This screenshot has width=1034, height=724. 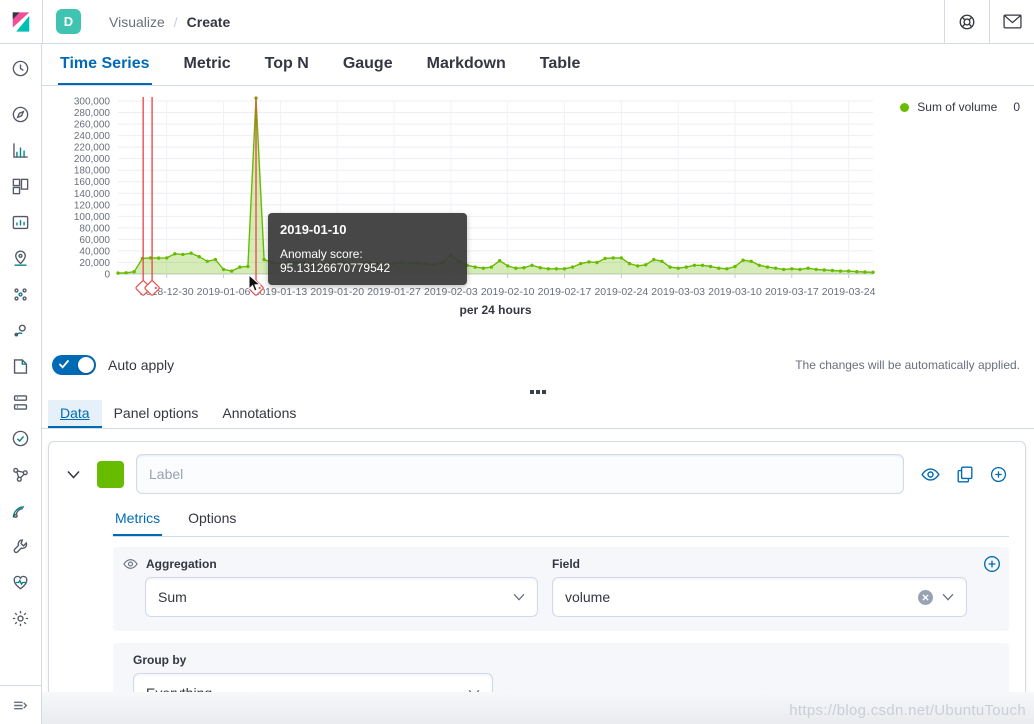 I want to click on field-combobox: volume, so click(x=759, y=597).